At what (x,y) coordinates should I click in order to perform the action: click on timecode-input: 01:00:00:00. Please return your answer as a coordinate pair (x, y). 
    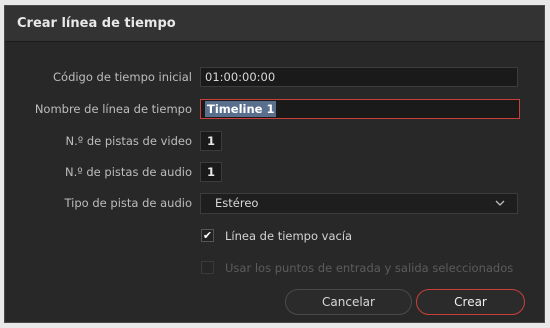
    Looking at the image, I should click on (359, 77).